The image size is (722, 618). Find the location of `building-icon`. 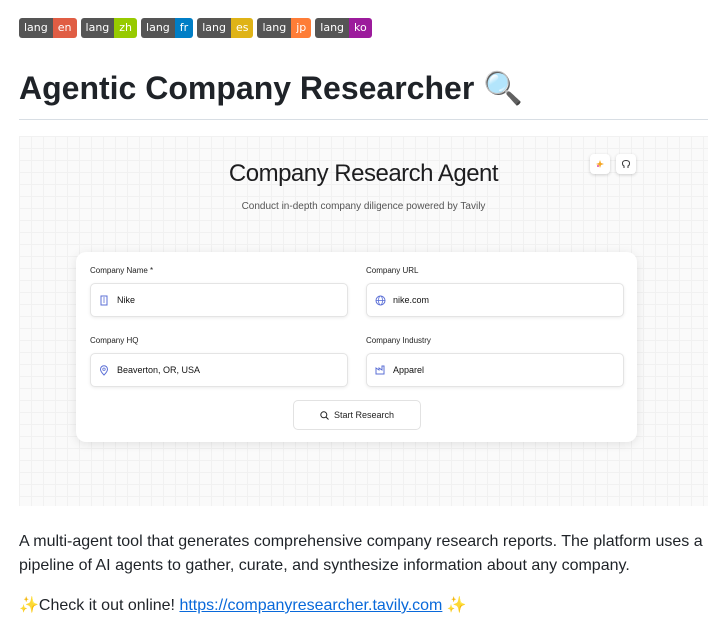

building-icon is located at coordinates (105, 300).